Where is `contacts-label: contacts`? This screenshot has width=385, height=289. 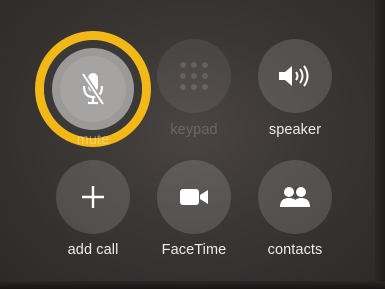 contacts-label: contacts is located at coordinates (295, 250).